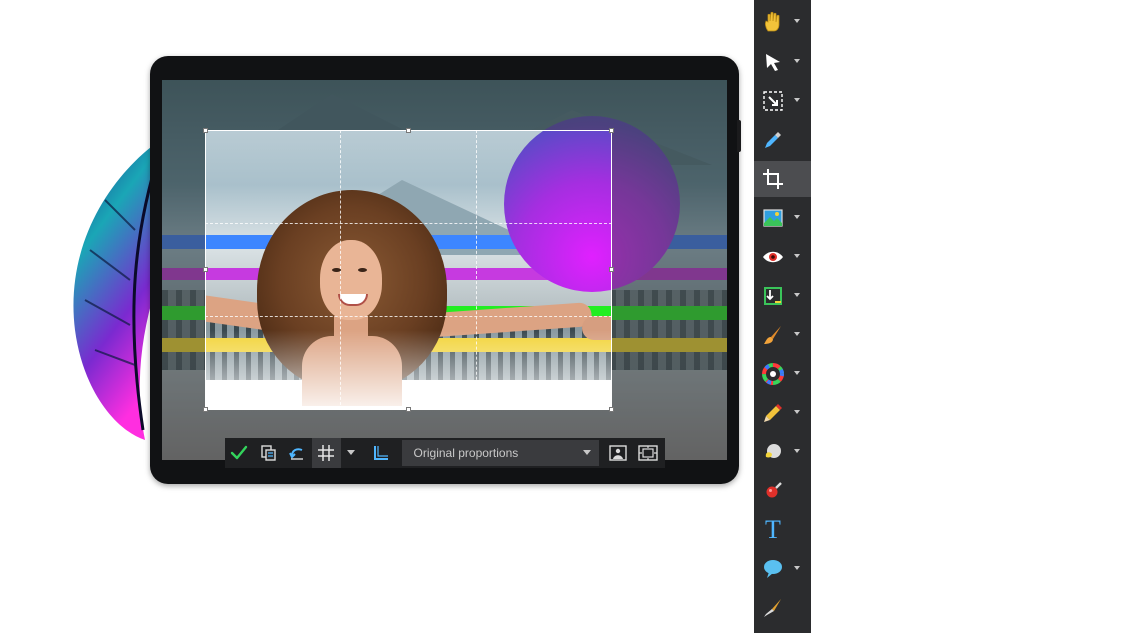 Image resolution: width=1125 pixels, height=633 pixels. I want to click on tool-select, so click(782, 62).